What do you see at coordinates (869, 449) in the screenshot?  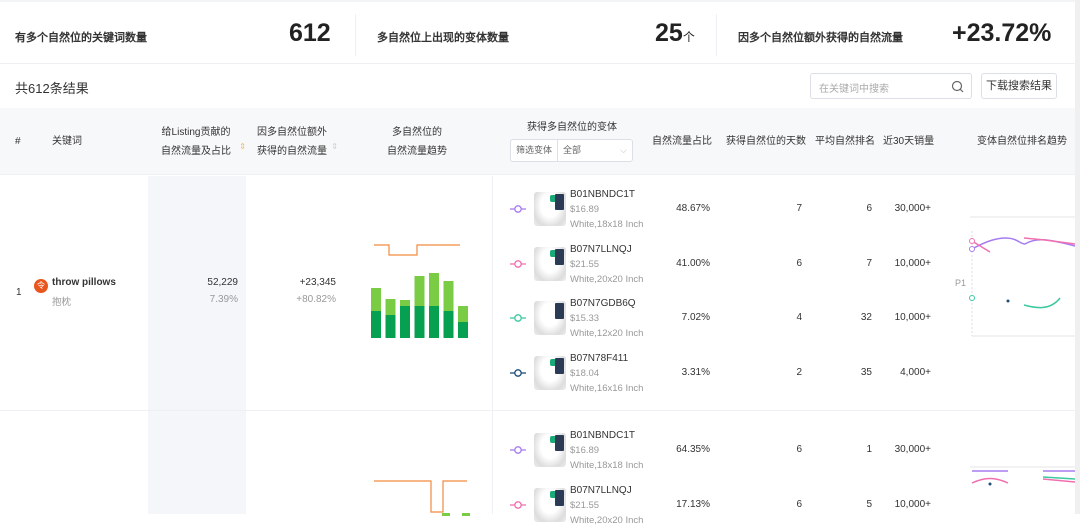 I see `variant-rank: 1` at bounding box center [869, 449].